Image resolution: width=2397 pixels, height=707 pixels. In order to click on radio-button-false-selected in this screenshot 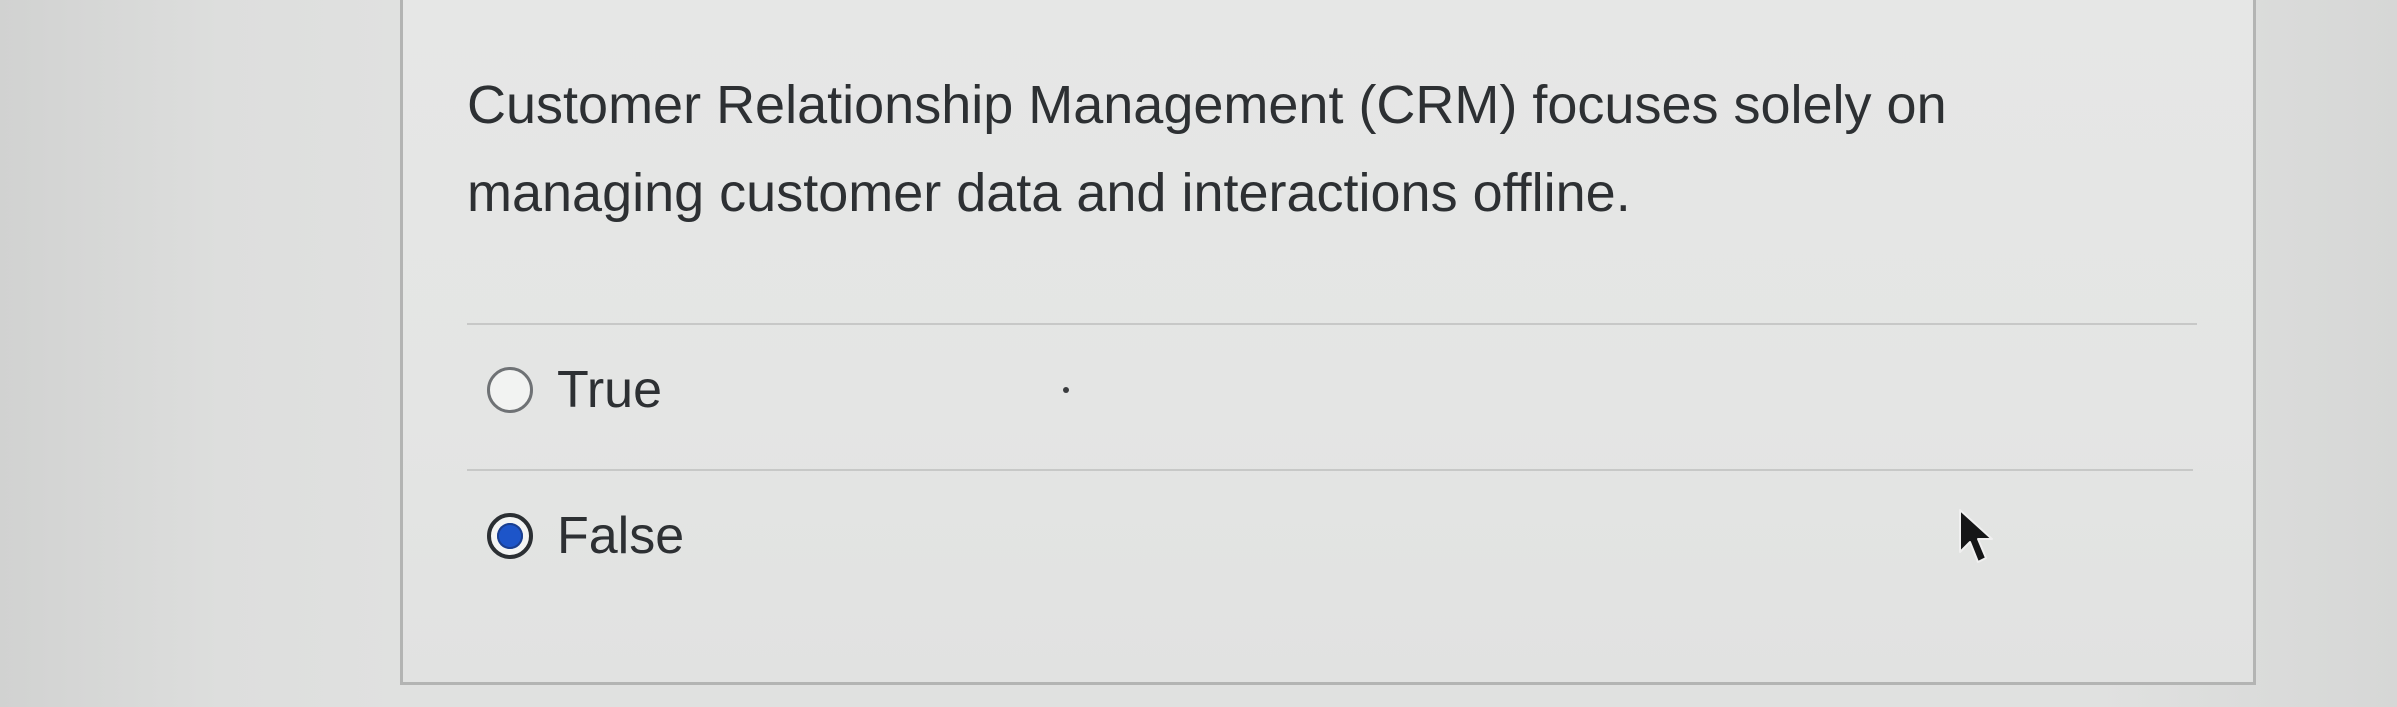, I will do `click(510, 536)`.